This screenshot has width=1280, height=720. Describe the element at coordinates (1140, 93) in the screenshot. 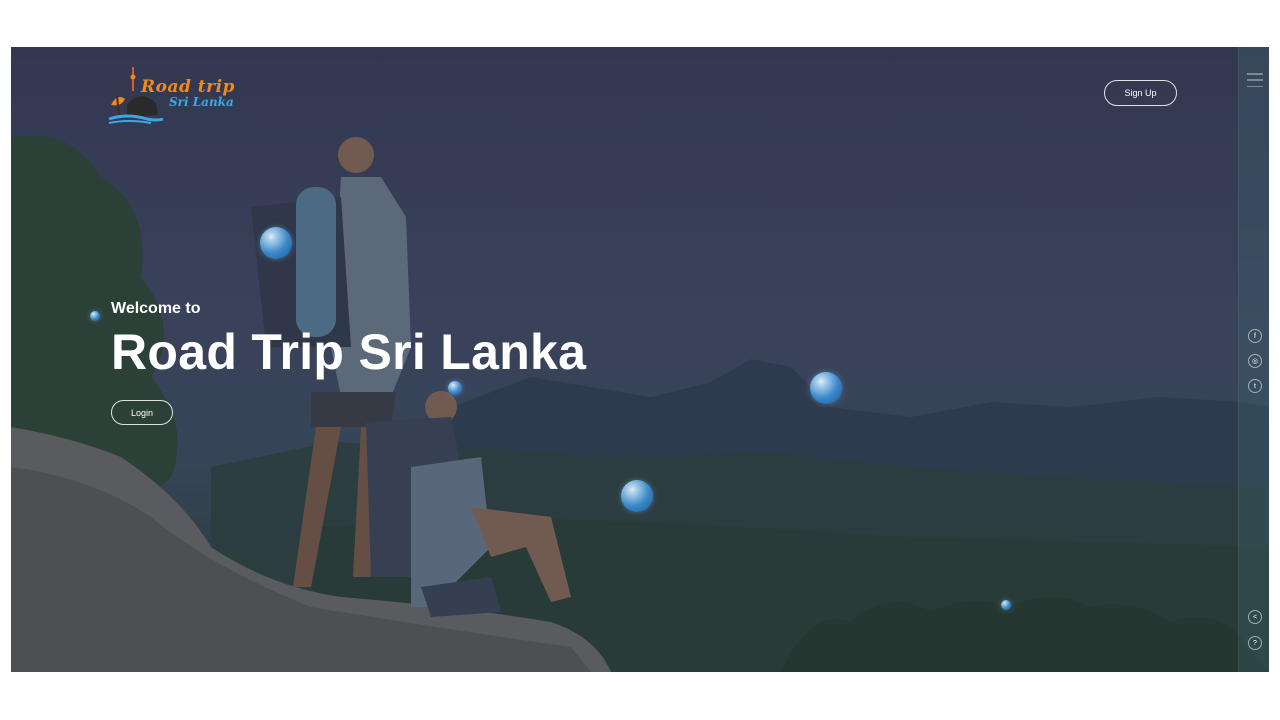

I see `signup-button: Sign Up` at that location.